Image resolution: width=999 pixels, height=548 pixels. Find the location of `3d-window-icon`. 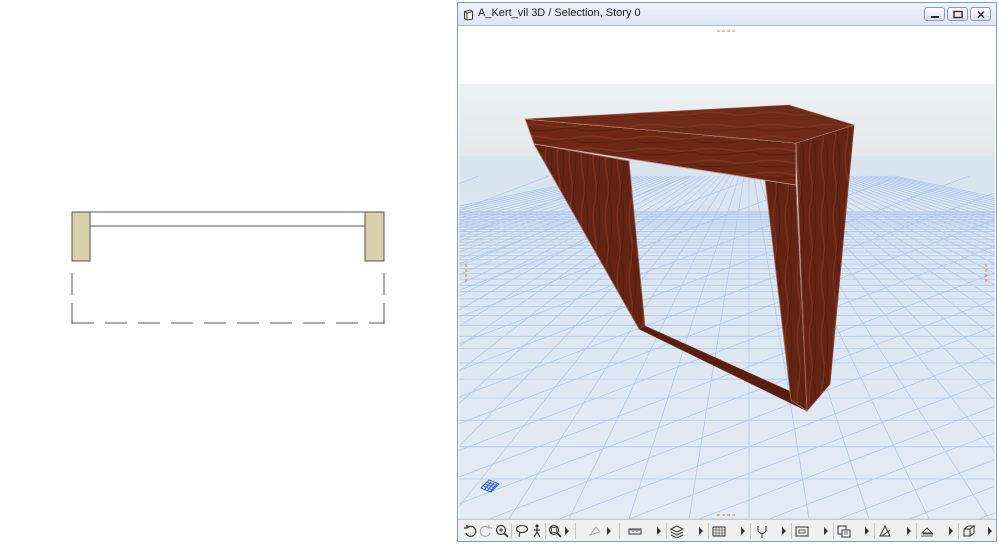

3d-window-icon is located at coordinates (468, 14).